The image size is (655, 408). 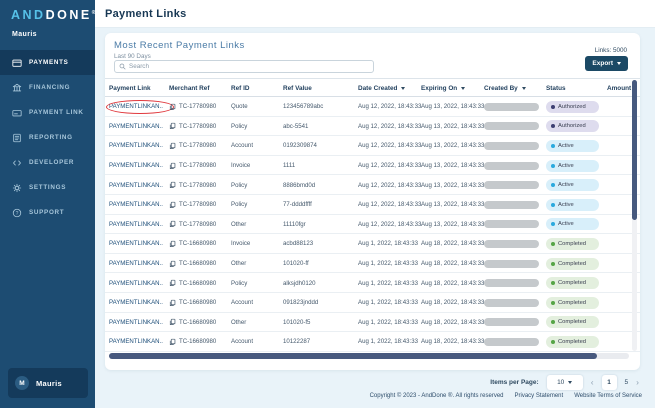 I want to click on org-name: Mauris, so click(x=24, y=34).